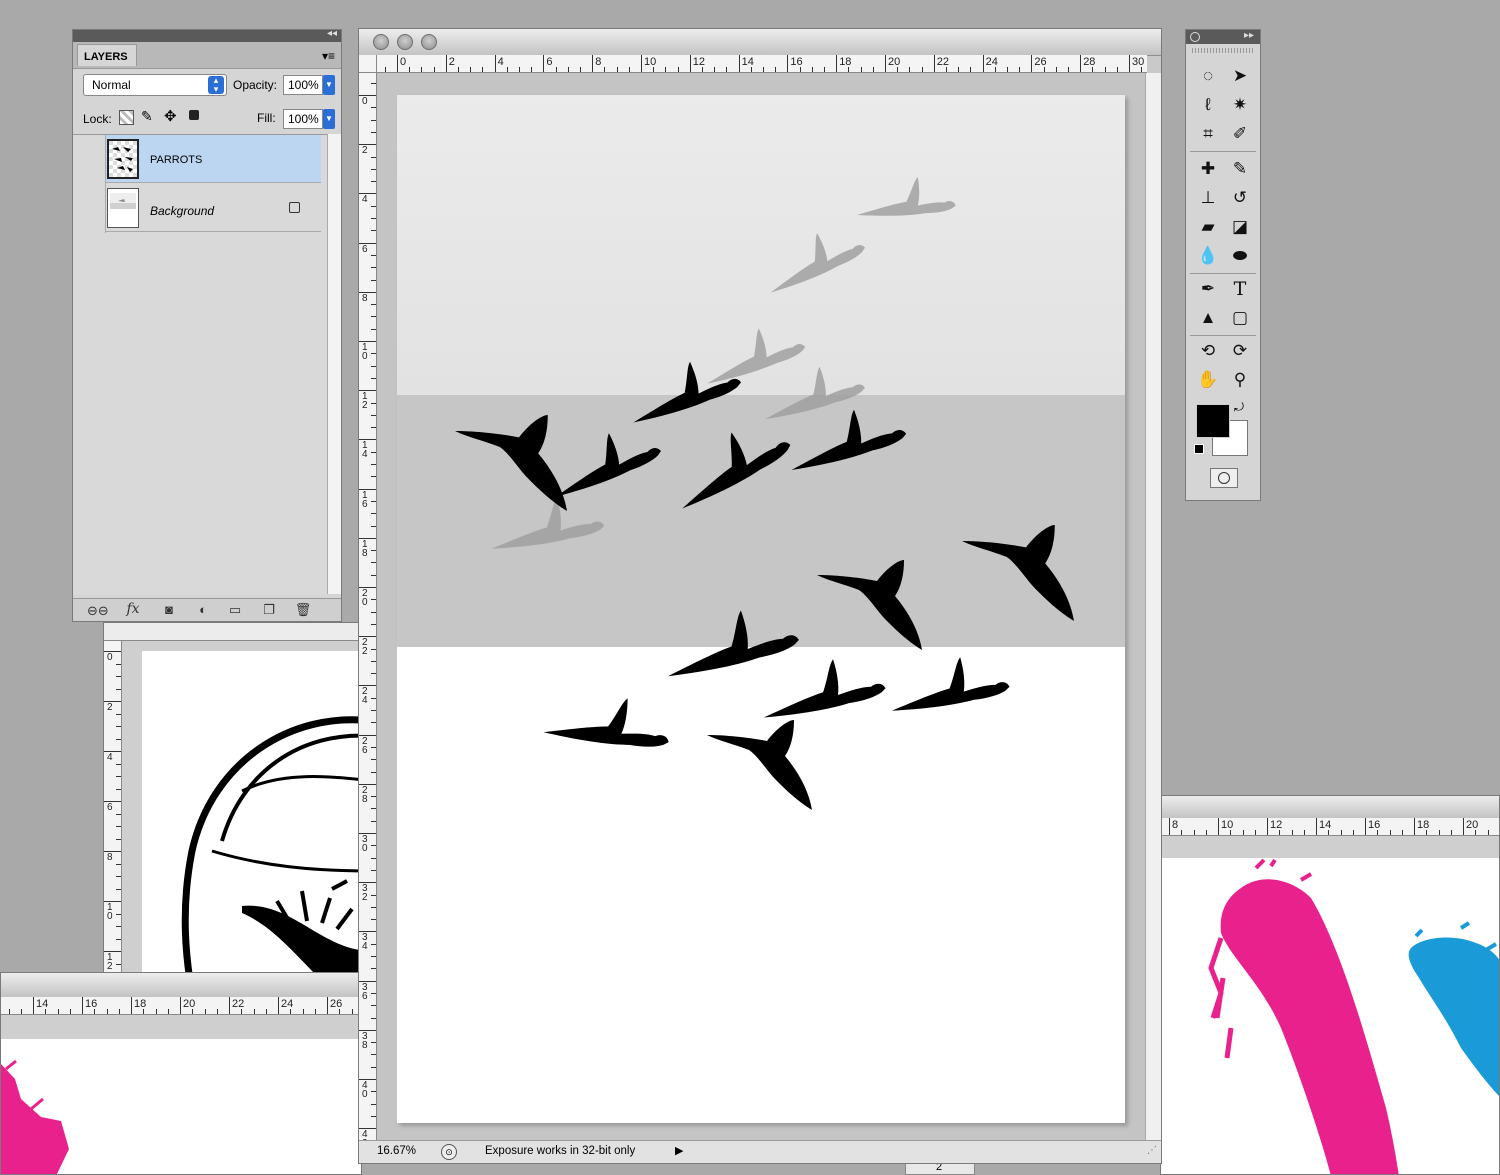 The width and height of the screenshot is (1500, 1175). What do you see at coordinates (169, 610) in the screenshot?
I see `mask-icon: ◙` at bounding box center [169, 610].